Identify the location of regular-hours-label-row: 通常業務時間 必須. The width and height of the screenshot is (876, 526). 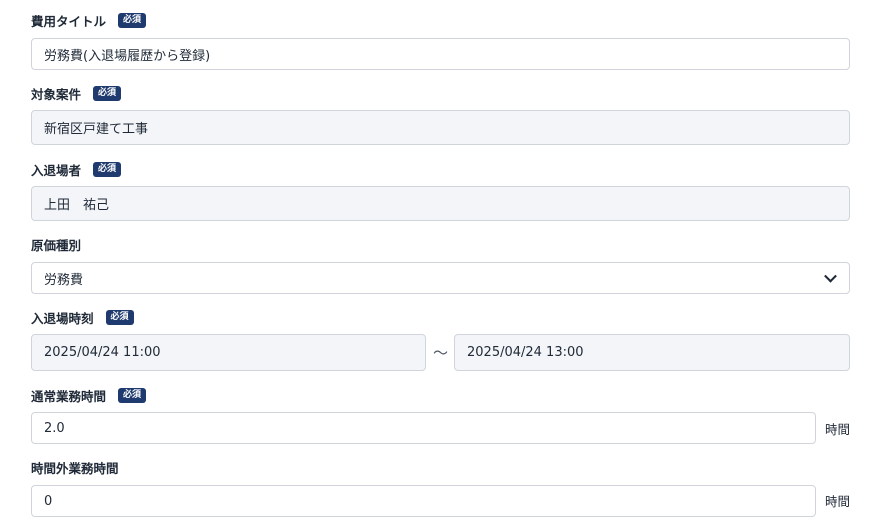
(89, 395).